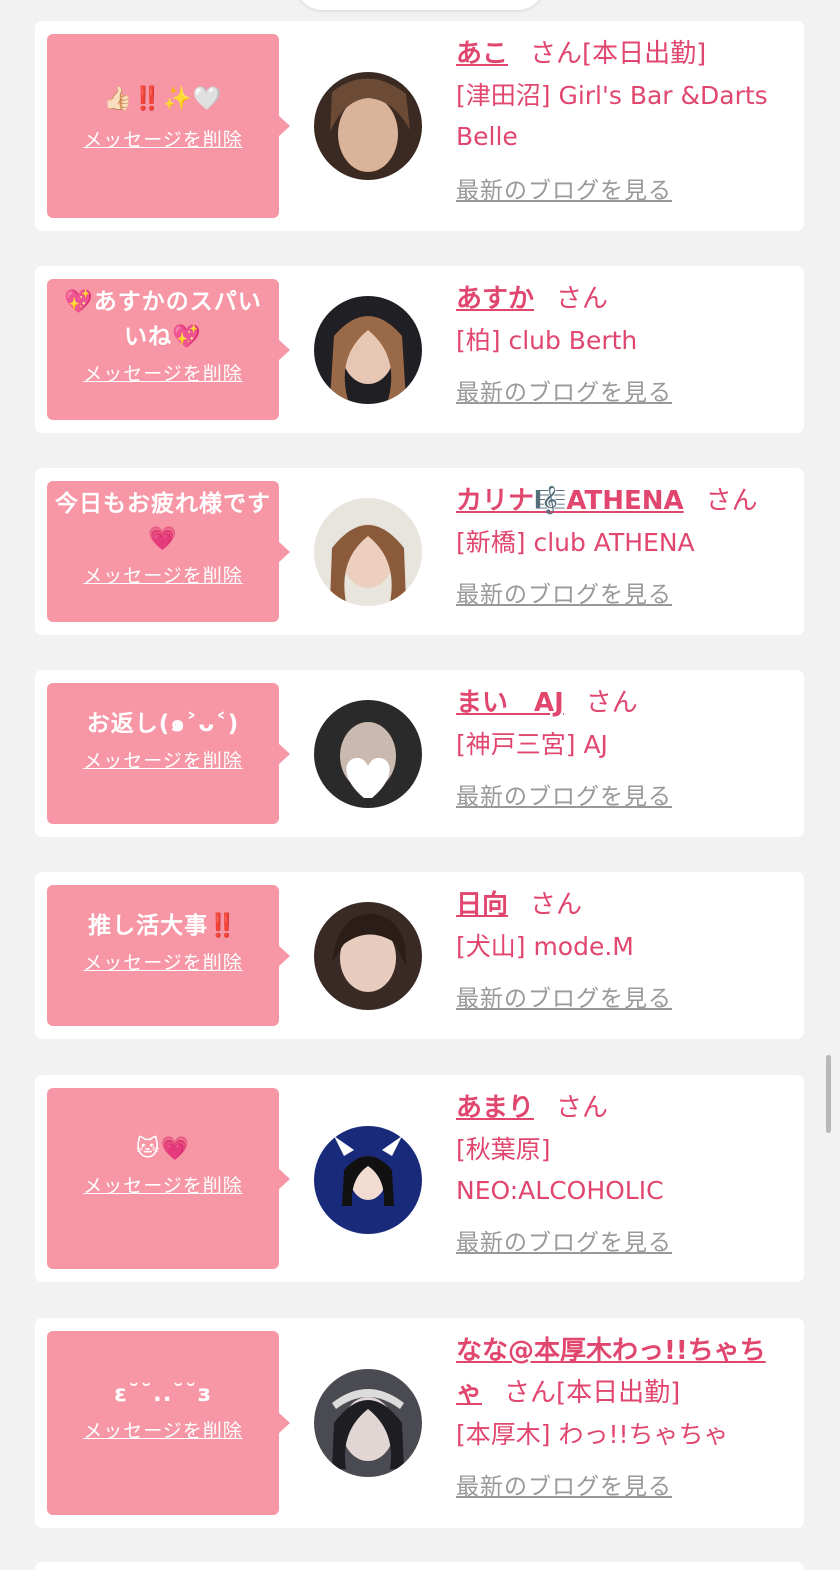 This screenshot has width=840, height=1570. What do you see at coordinates (163, 99) in the screenshot?
I see `message-text: 👍🏻‼️✨🤍` at bounding box center [163, 99].